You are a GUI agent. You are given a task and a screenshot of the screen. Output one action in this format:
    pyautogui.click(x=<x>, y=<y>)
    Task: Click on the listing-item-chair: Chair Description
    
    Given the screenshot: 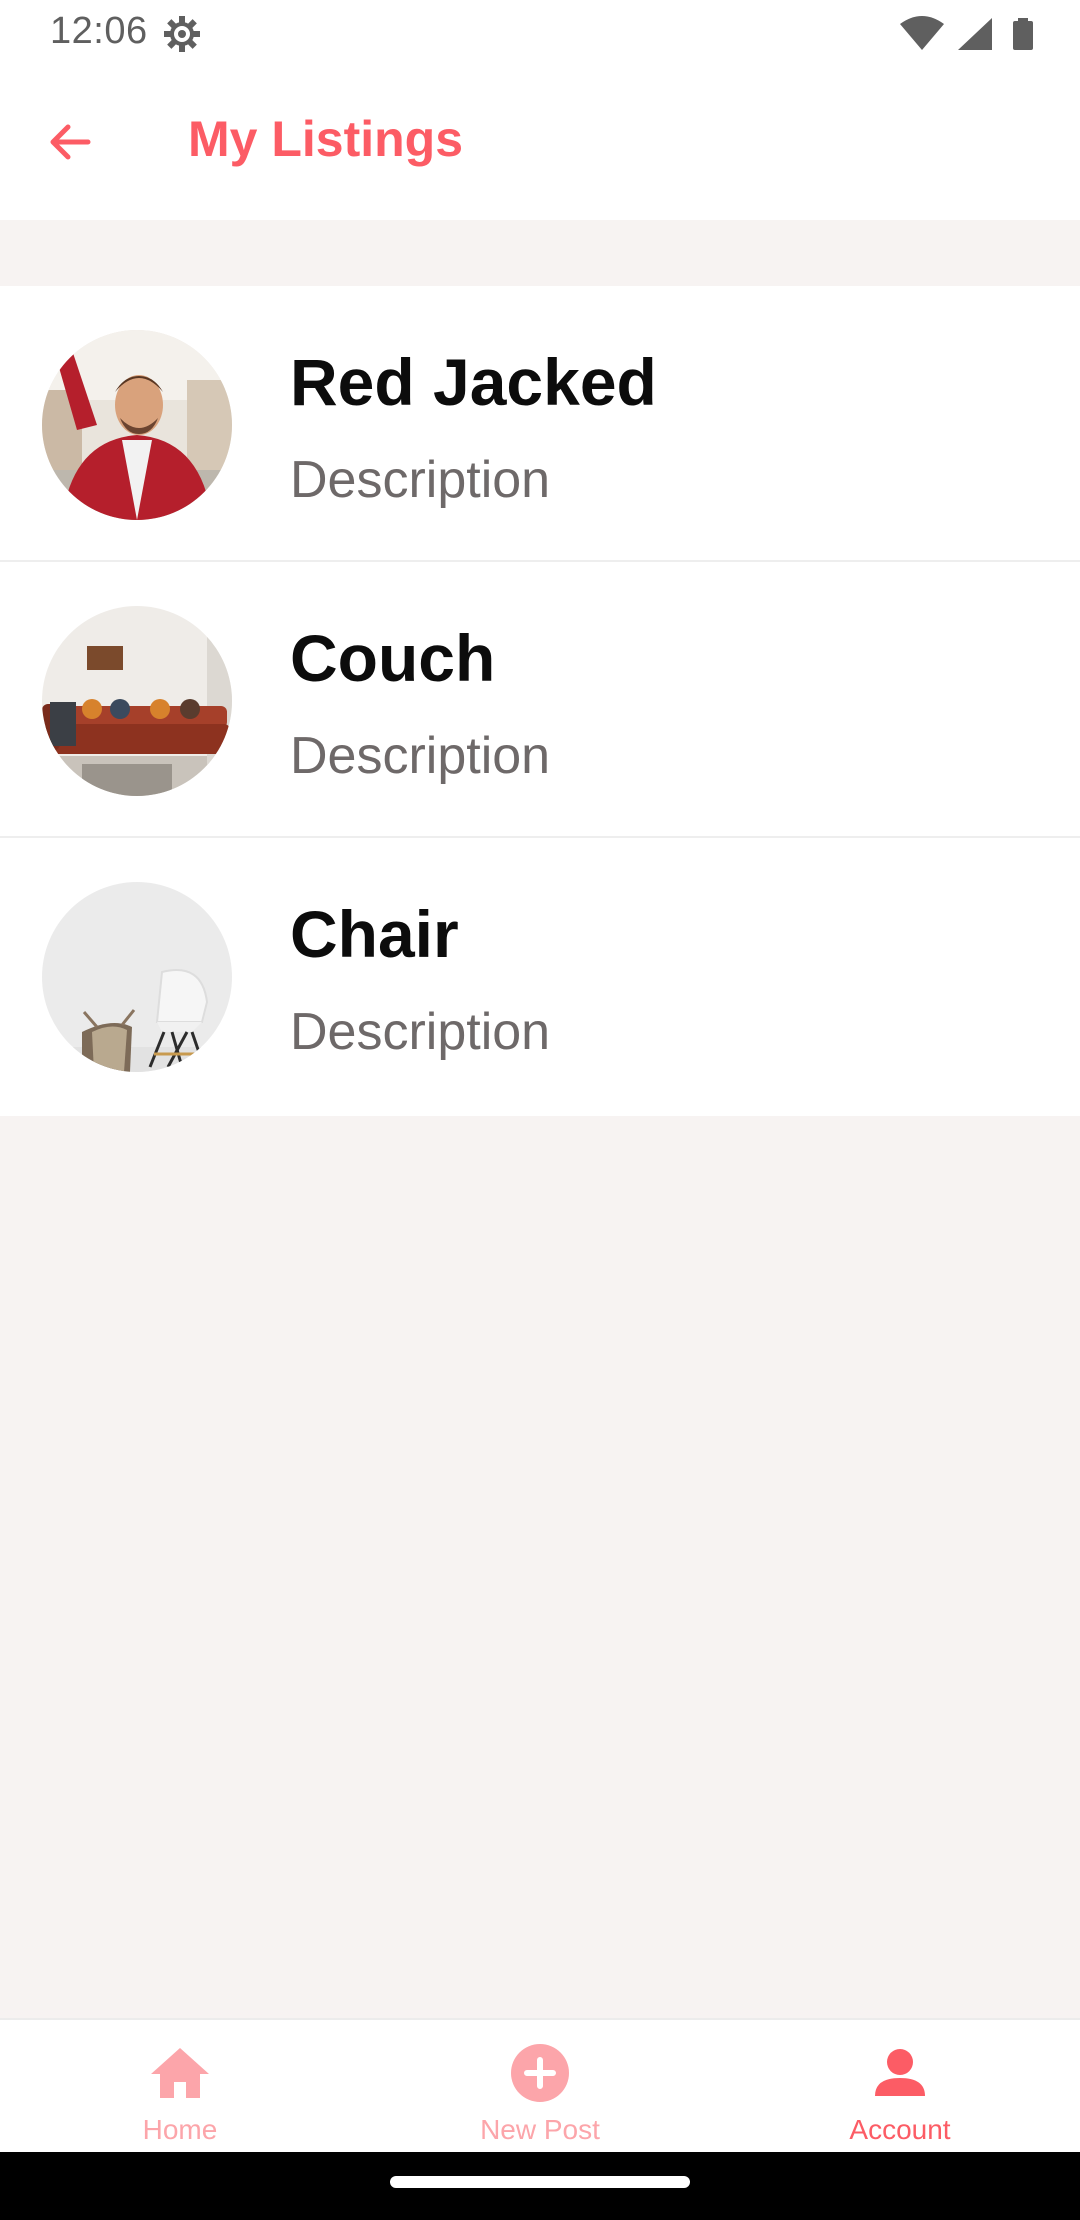 What is the action you would take?
    pyautogui.click(x=540, y=977)
    